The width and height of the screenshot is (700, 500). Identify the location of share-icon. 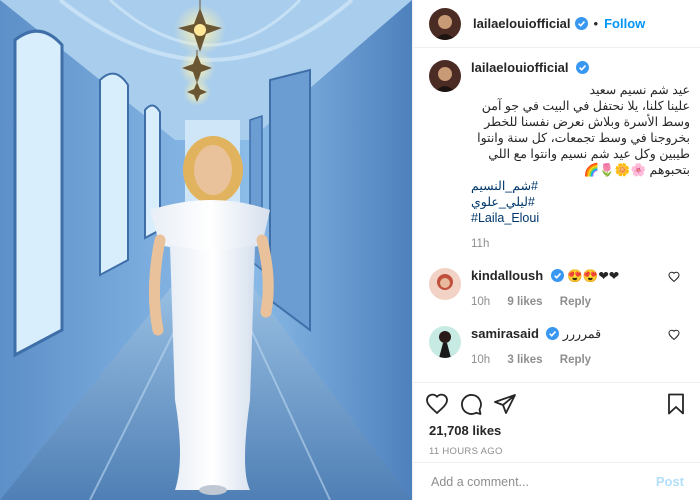
(505, 404).